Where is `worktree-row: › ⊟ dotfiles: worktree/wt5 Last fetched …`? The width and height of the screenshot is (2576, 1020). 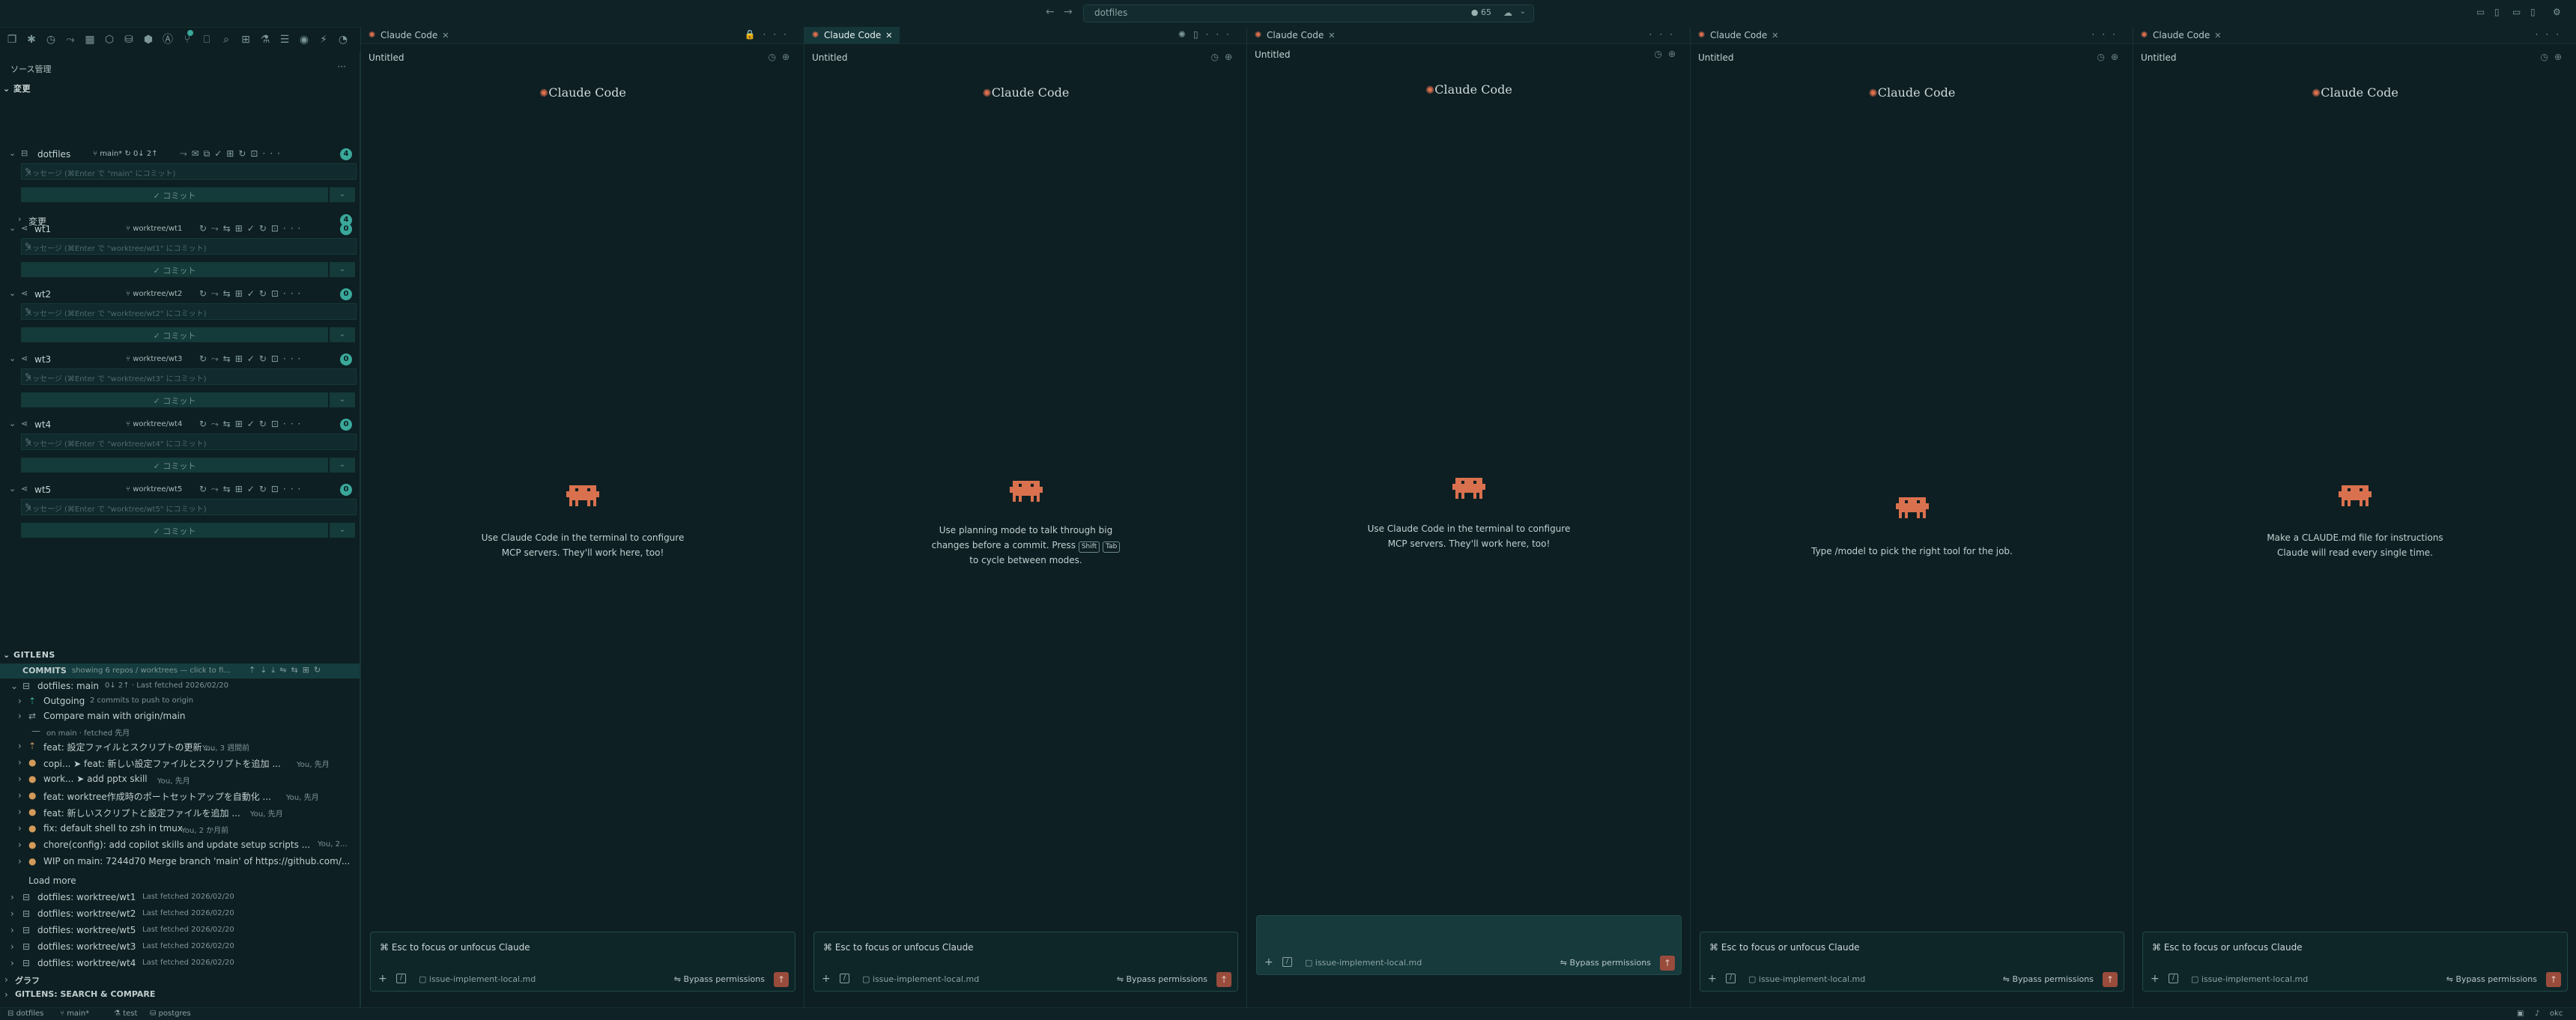 worktree-row: › ⊟ dotfiles: worktree/wt5 Last fetched … is located at coordinates (180, 931).